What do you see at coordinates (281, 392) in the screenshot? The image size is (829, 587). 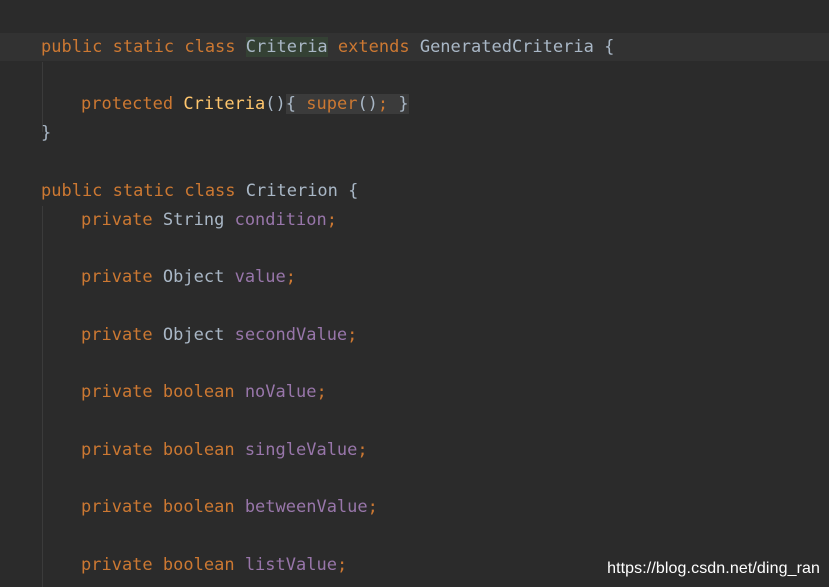 I see `field-name: noValue` at bounding box center [281, 392].